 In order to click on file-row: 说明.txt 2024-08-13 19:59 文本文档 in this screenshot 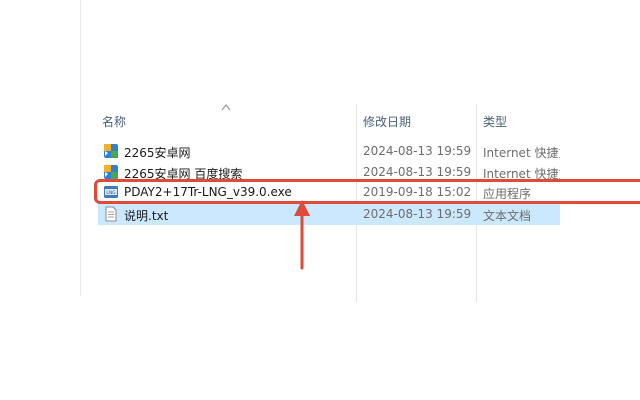, I will do `click(329, 214)`.